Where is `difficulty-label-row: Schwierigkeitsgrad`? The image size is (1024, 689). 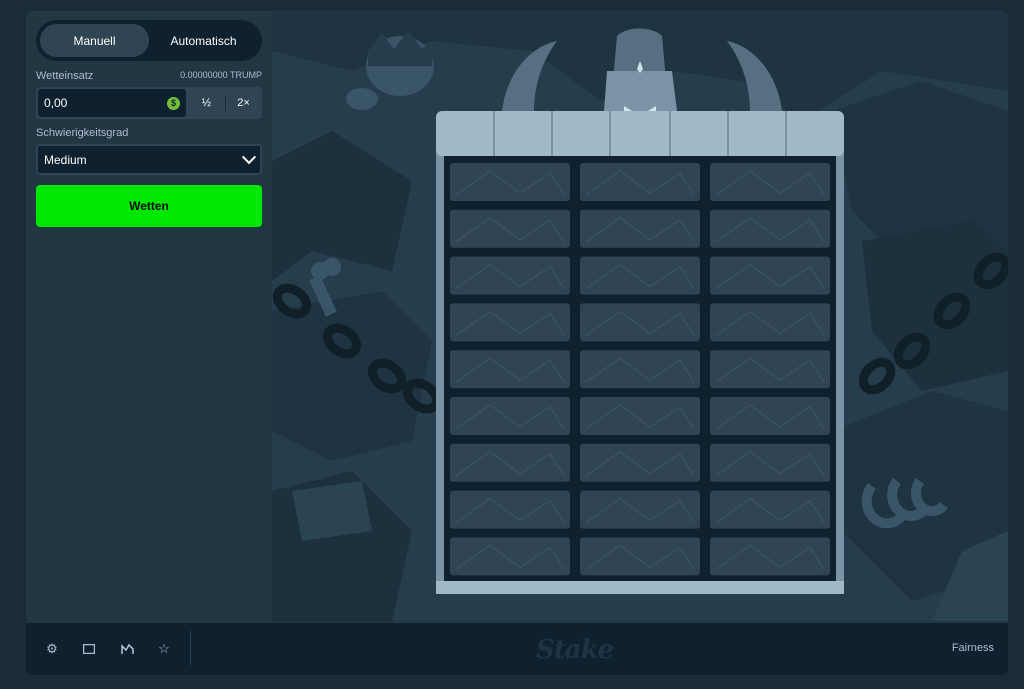 difficulty-label-row: Schwierigkeitsgrad is located at coordinates (149, 133).